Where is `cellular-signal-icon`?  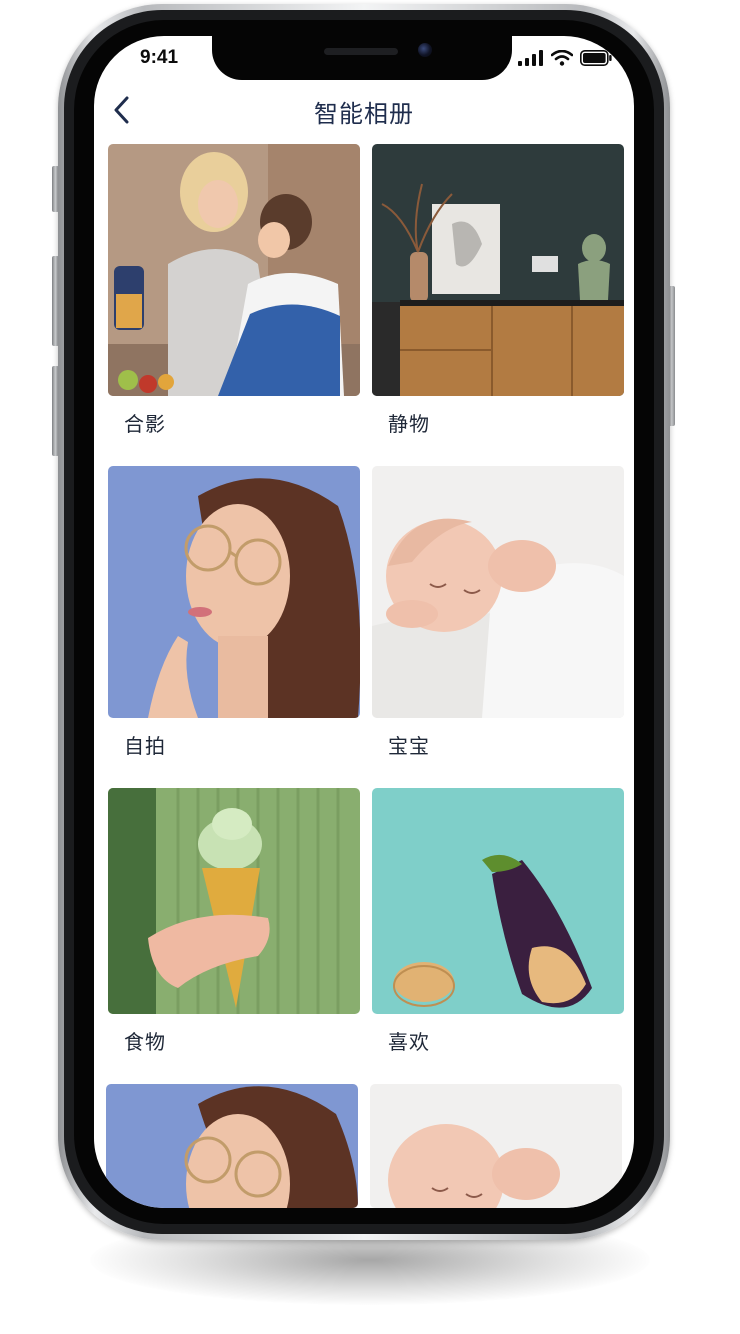 cellular-signal-icon is located at coordinates (530, 58).